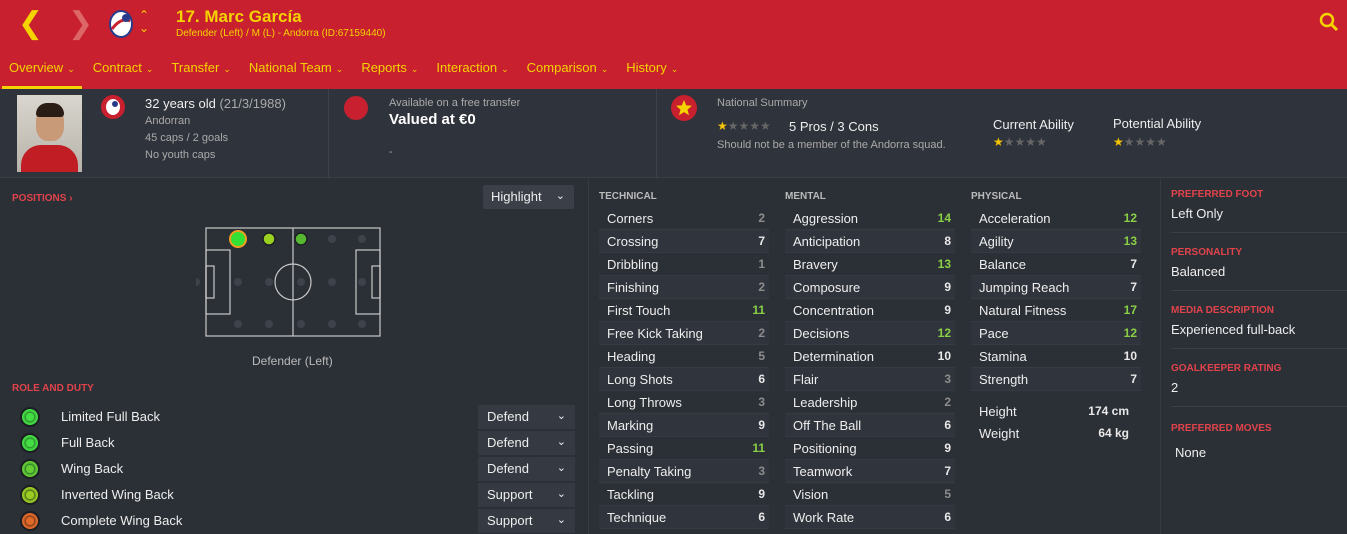 This screenshot has width=1347, height=534. What do you see at coordinates (652, 70) in the screenshot?
I see `tab-history: History ⌄` at bounding box center [652, 70].